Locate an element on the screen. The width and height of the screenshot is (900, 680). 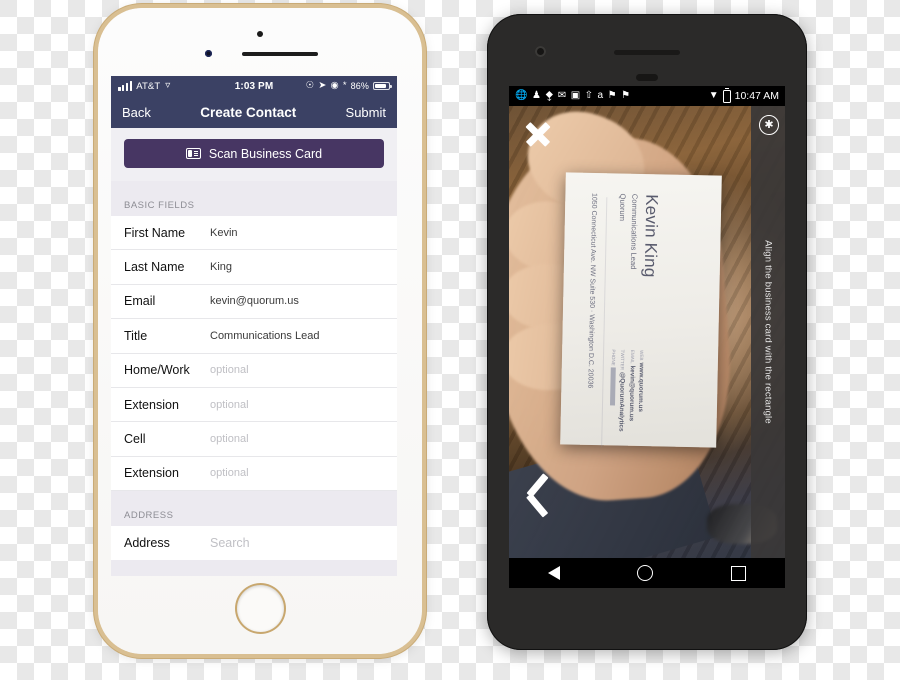
chevron-left-icon is located at coordinates (542, 498).